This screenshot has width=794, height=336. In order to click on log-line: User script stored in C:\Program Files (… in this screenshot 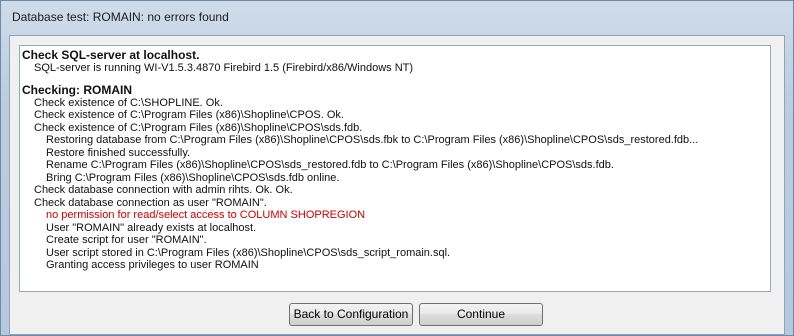, I will do `click(248, 252)`.